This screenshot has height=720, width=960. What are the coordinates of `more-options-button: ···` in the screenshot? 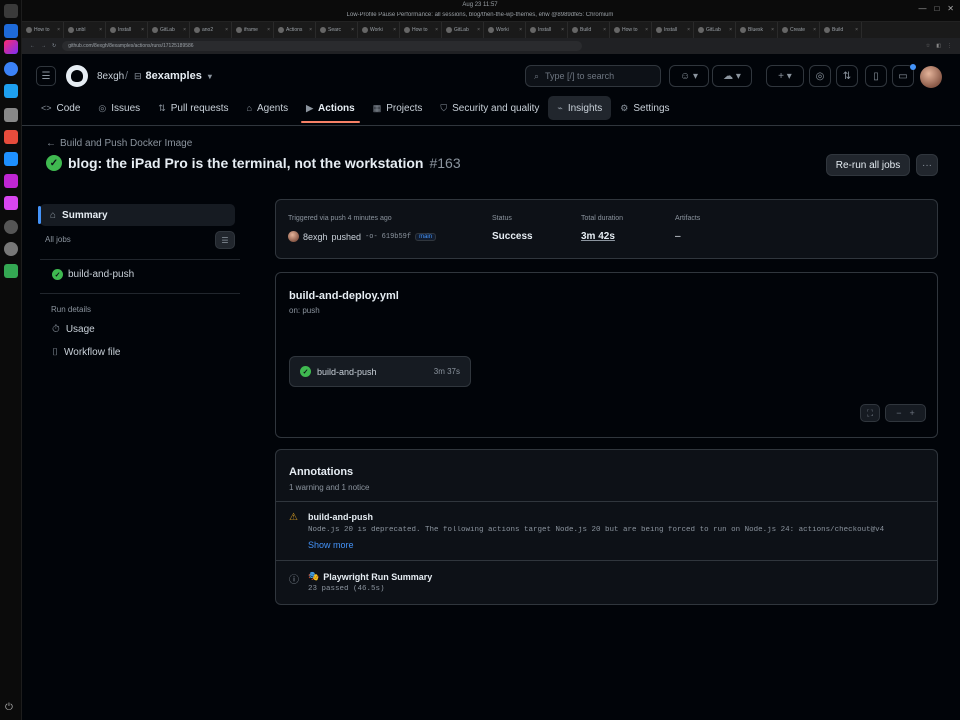 It's located at (927, 165).